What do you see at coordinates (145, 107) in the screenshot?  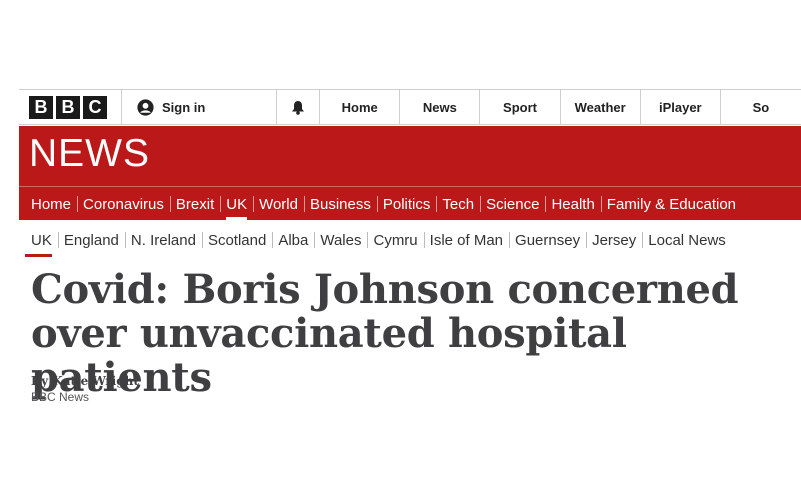 I see `user-icon` at bounding box center [145, 107].